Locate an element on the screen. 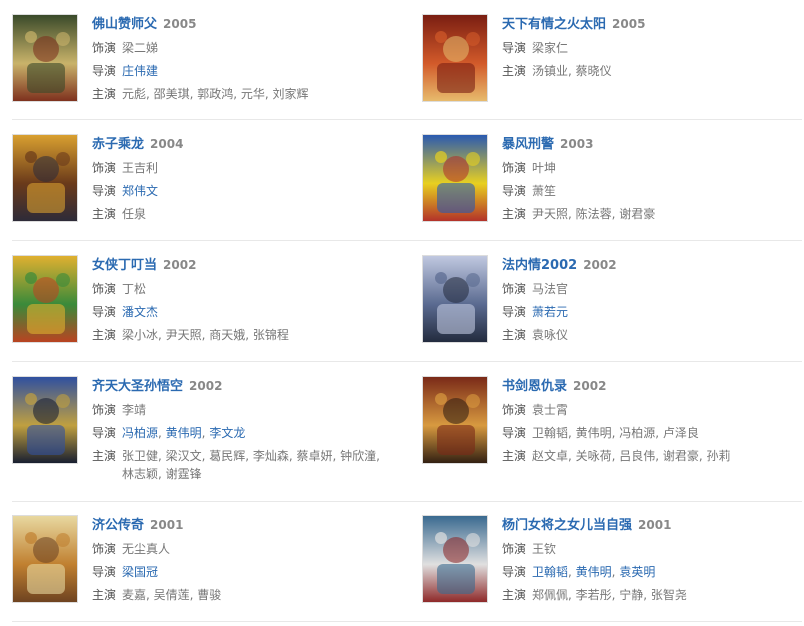 The height and width of the screenshot is (626, 804). director-link: 李文龙 is located at coordinates (227, 433).